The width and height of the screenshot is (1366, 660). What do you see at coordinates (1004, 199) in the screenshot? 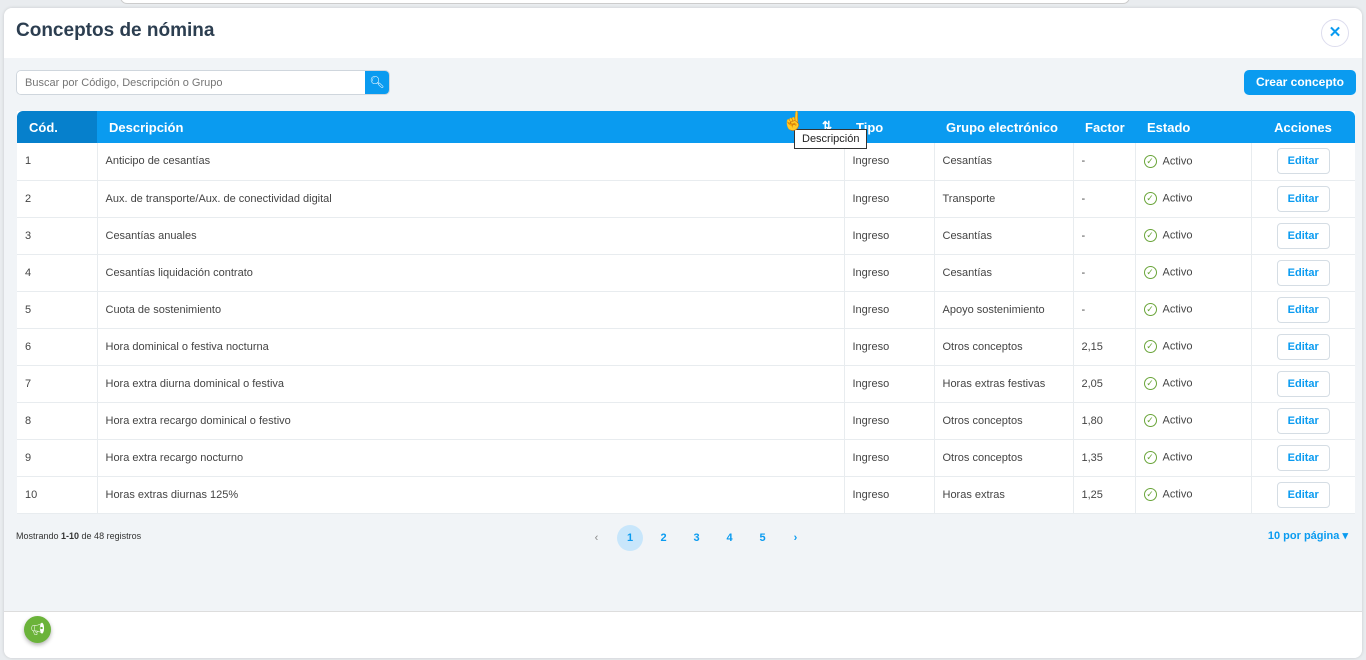
I see `table-cell: Transporte` at bounding box center [1004, 199].